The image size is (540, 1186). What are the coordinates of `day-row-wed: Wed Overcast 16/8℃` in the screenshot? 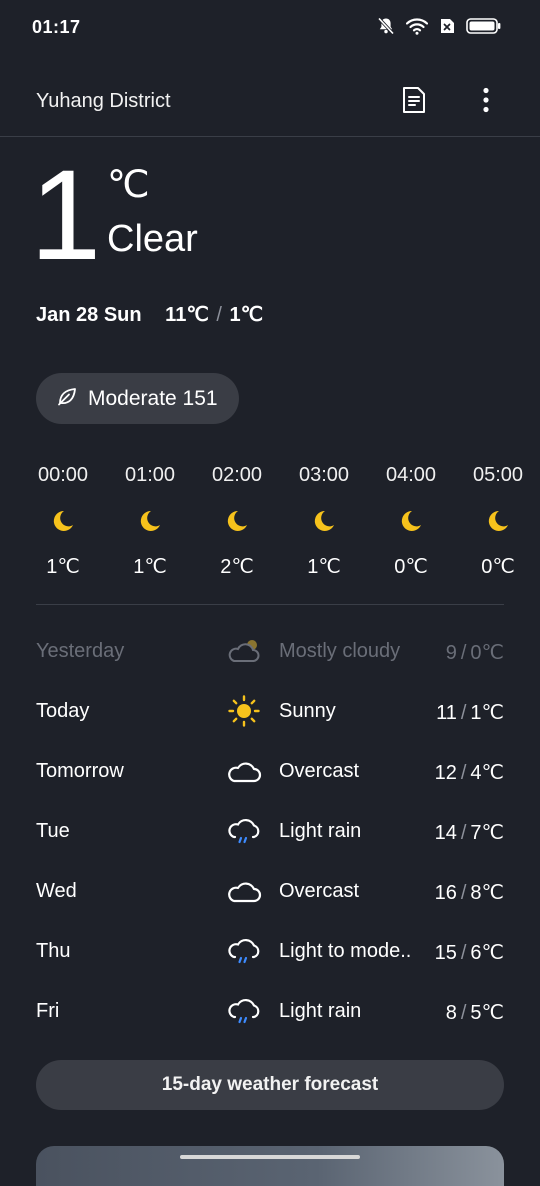 It's located at (270, 891).